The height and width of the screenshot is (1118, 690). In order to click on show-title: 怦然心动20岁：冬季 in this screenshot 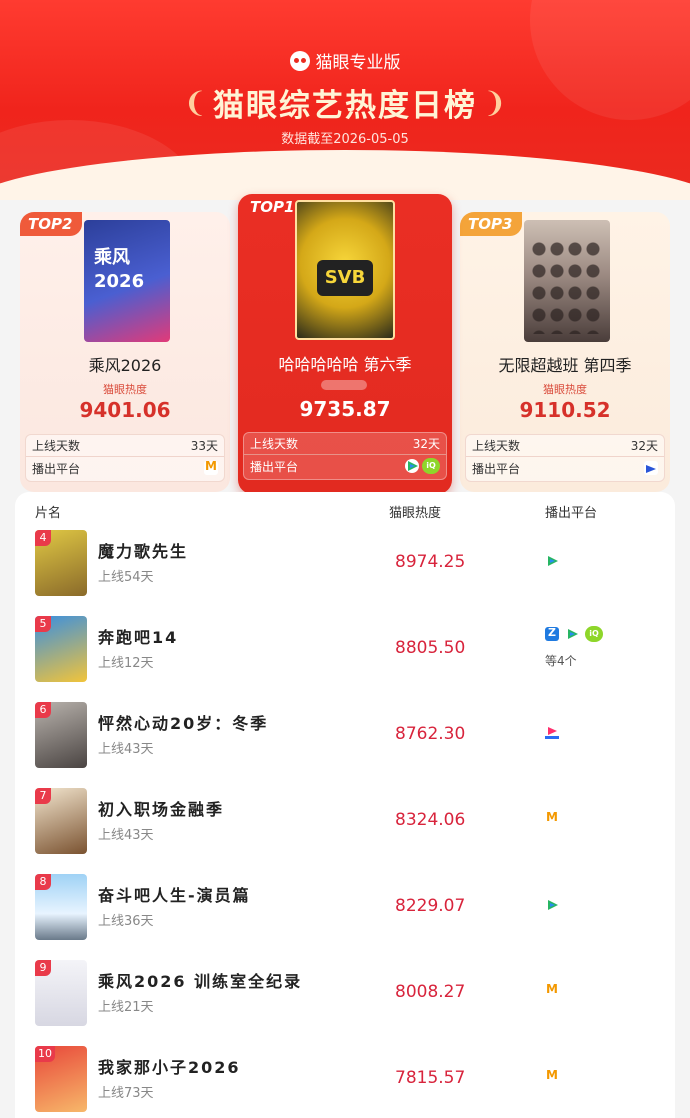, I will do `click(183, 723)`.